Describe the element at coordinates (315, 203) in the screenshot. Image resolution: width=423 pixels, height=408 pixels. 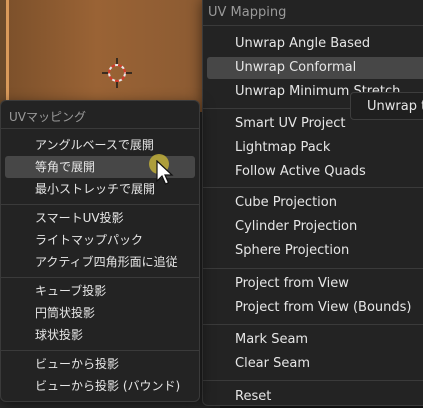
I see `menu-item-cube-projection: Cube Projection` at that location.